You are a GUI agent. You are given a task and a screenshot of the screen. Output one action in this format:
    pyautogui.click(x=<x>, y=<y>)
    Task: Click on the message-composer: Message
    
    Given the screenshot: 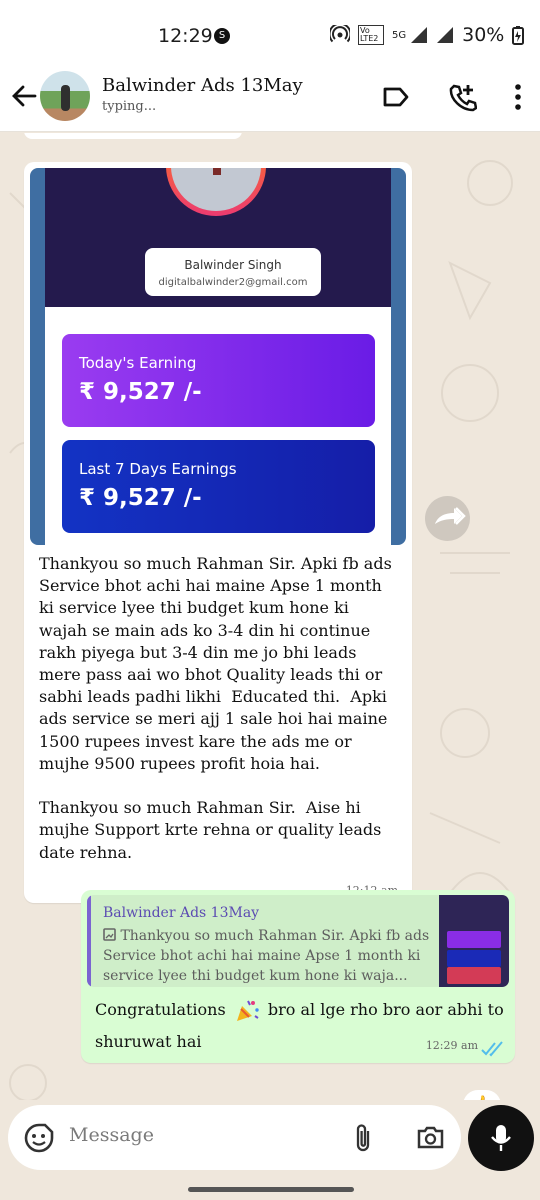 What is the action you would take?
    pyautogui.click(x=234, y=1137)
    